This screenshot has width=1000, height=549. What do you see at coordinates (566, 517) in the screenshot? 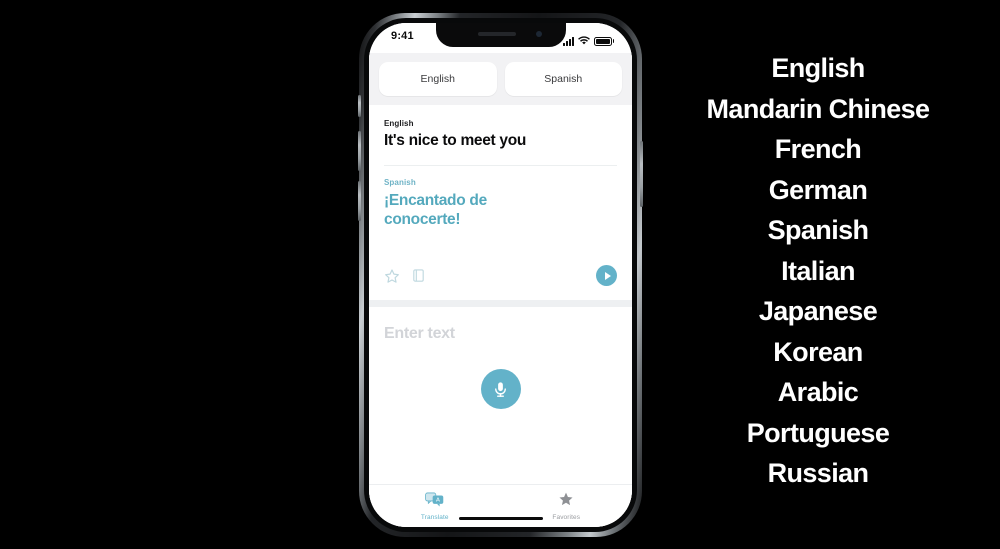
I see `tab-favorites-label: Favorites` at bounding box center [566, 517].